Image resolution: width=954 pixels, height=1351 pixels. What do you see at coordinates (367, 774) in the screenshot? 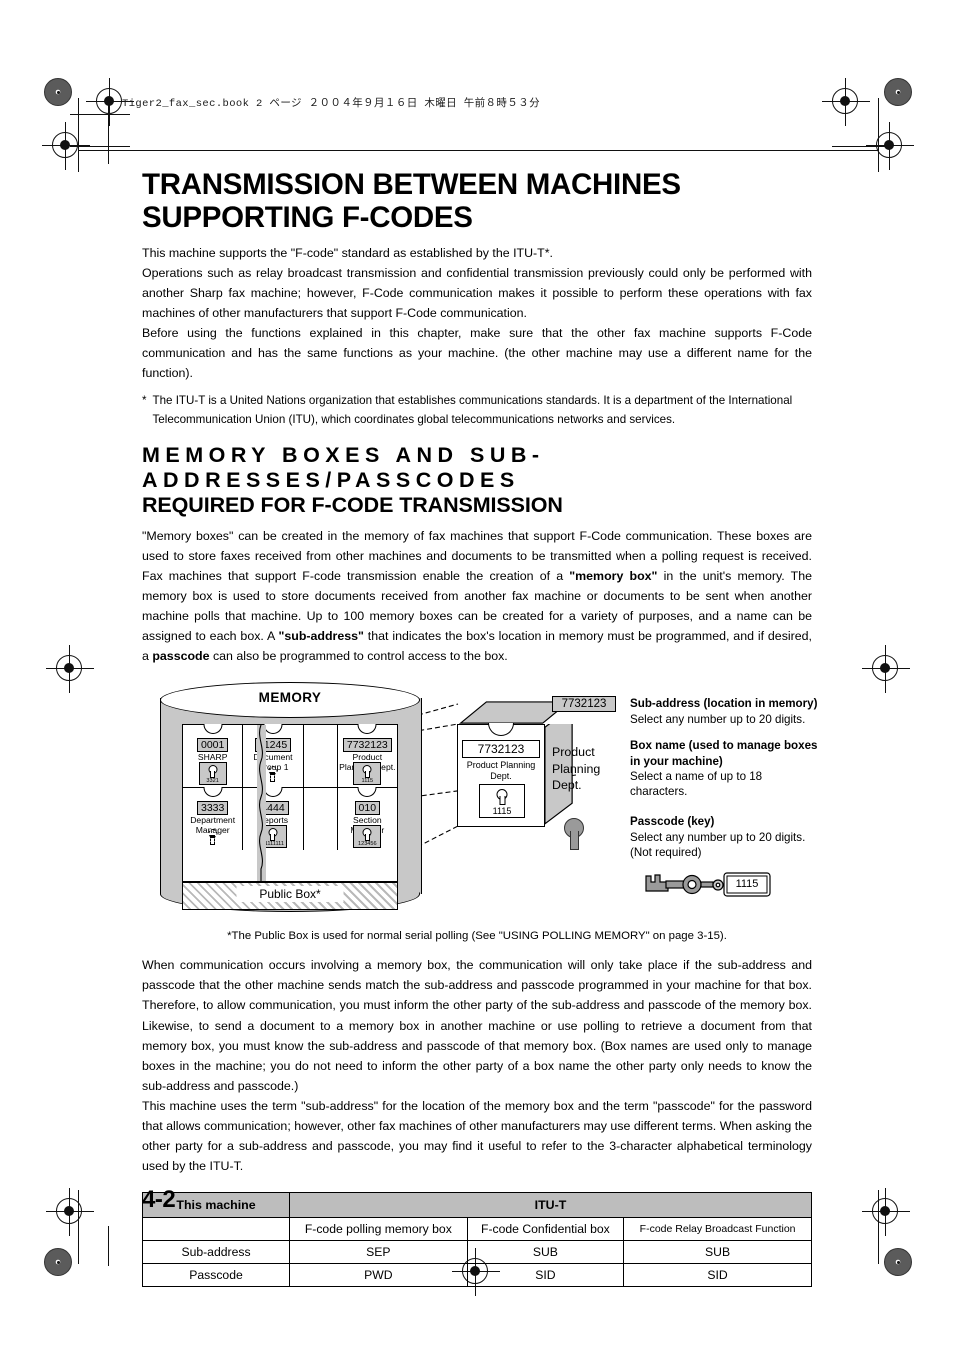
I see `box-passcode-key: 1115` at bounding box center [367, 774].